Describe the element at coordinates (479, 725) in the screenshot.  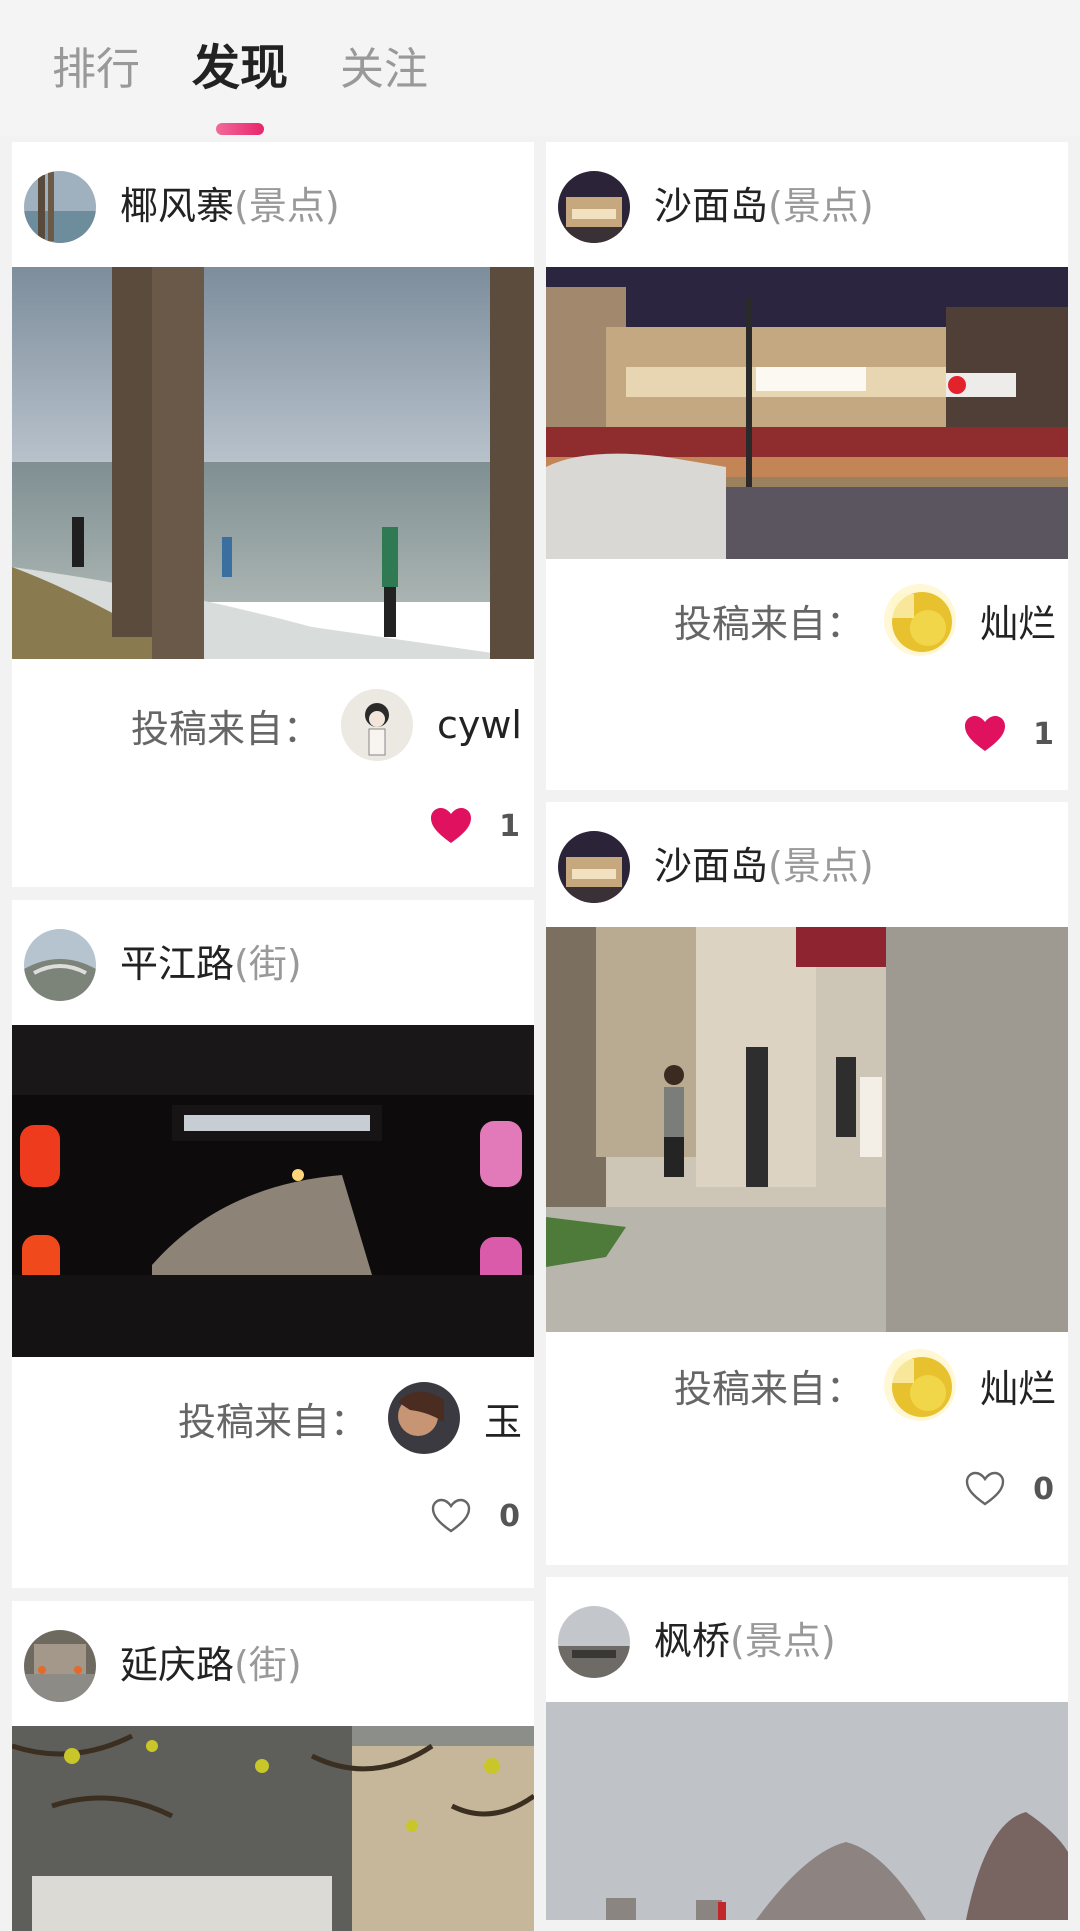
I see `submitter-name: cywl` at that location.